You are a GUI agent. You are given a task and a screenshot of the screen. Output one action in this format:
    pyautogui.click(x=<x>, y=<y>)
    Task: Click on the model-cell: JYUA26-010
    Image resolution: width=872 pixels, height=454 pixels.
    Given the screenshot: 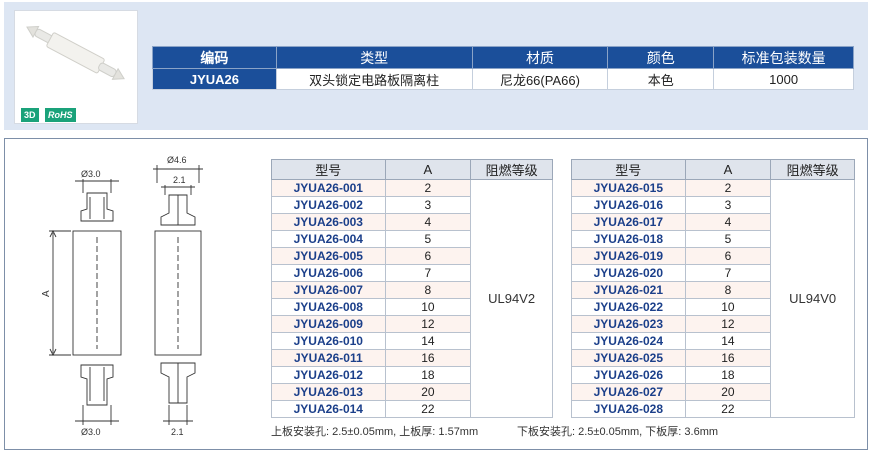 What is the action you would take?
    pyautogui.click(x=328, y=341)
    